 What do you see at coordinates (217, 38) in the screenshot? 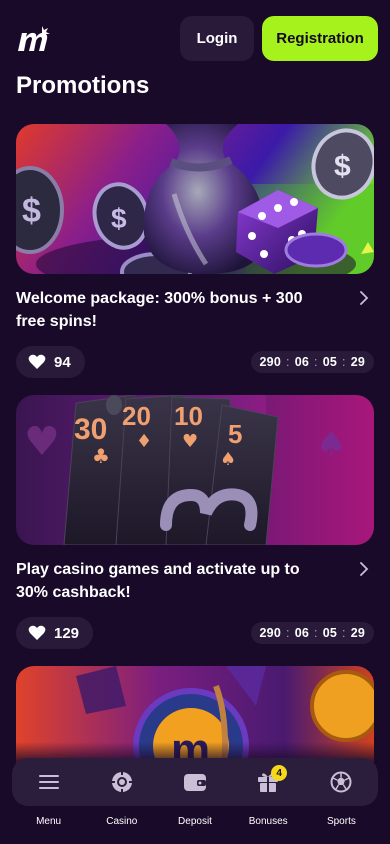
I see `login-button: Login` at bounding box center [217, 38].